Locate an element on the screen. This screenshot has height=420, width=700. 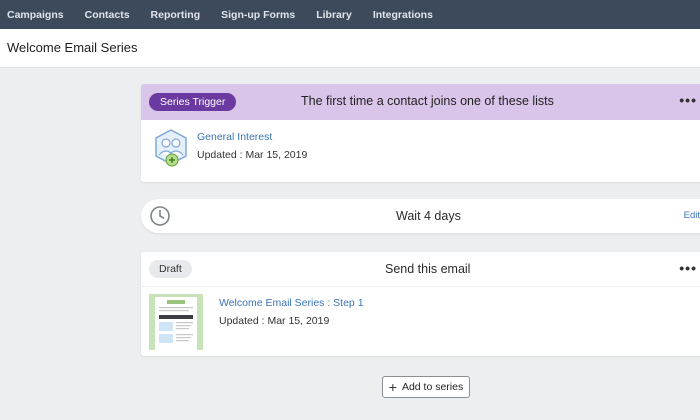
nav-library: Library is located at coordinates (334, 15).